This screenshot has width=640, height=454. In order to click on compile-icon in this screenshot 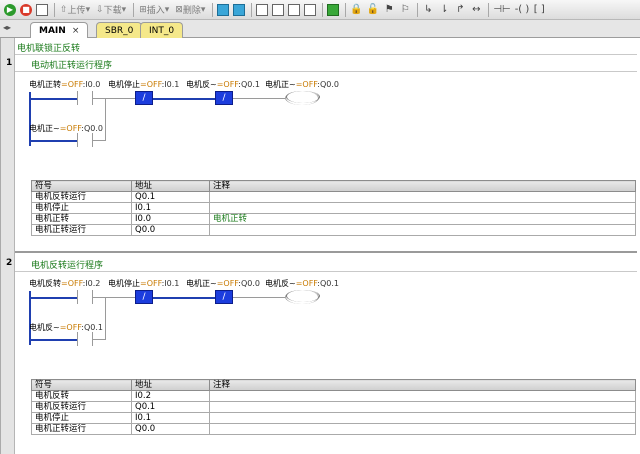, I will do `click(42, 10)`.